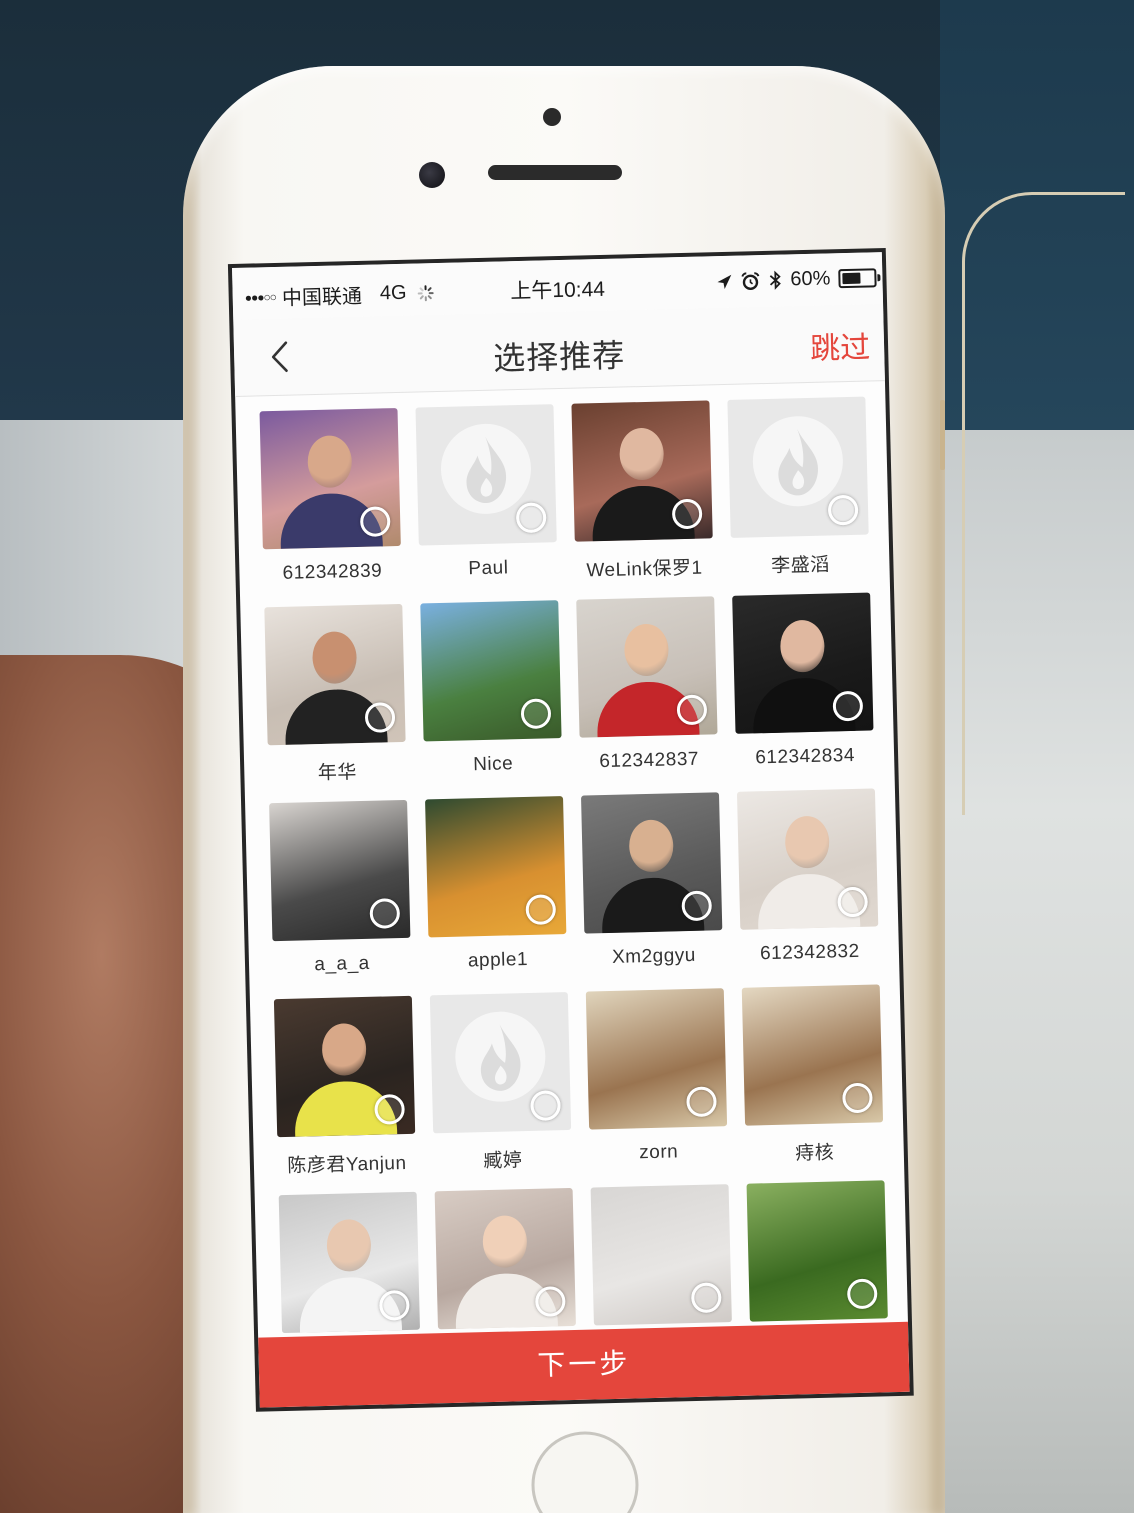 This screenshot has height=1513, width=1134. Describe the element at coordinates (815, 1153) in the screenshot. I see `user-name-label: 痔核` at that location.